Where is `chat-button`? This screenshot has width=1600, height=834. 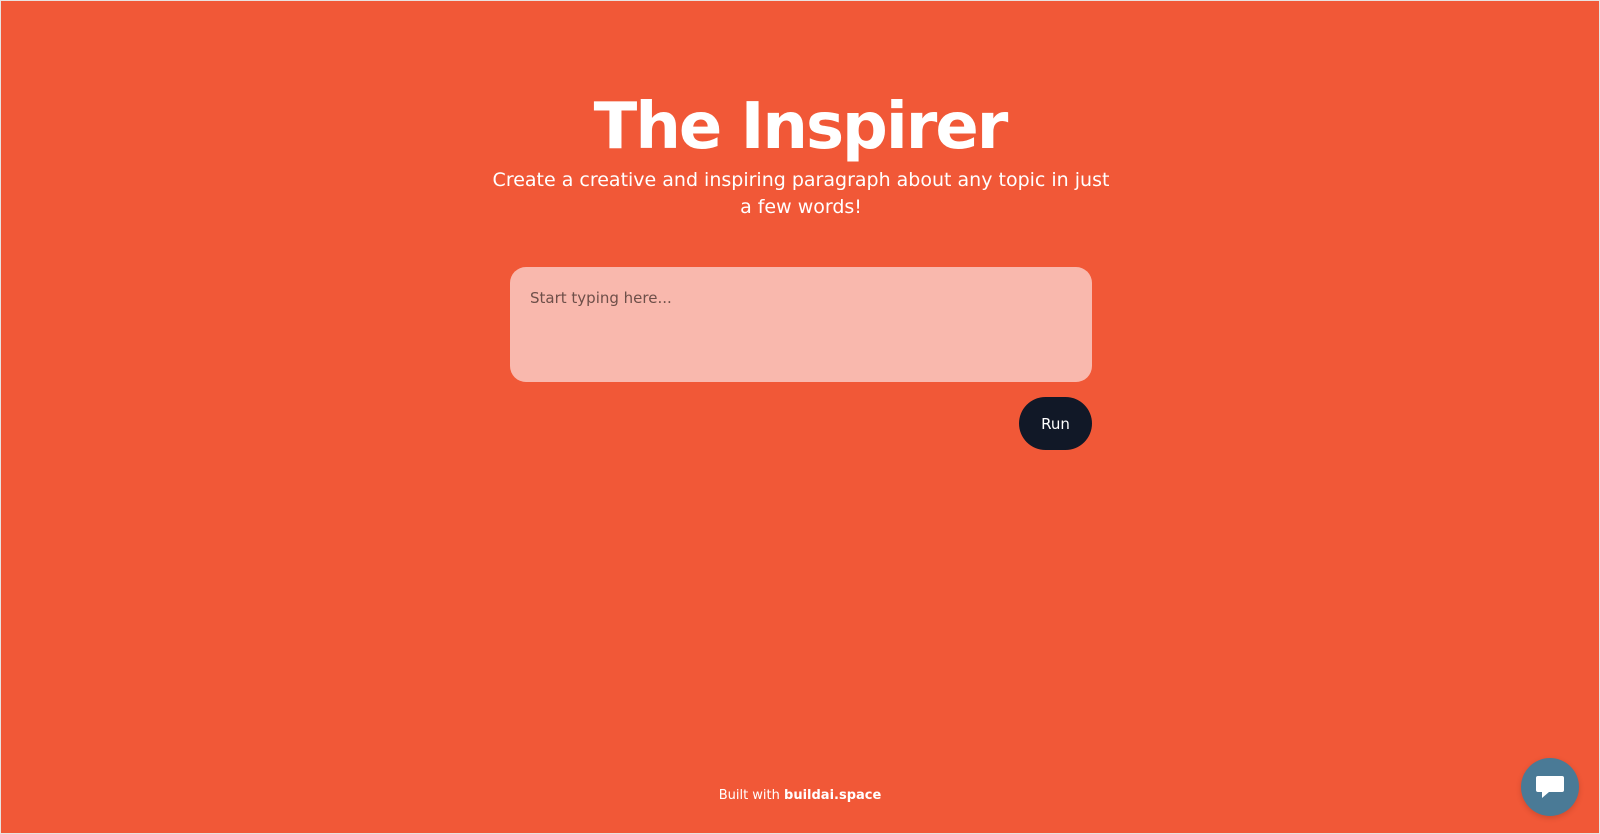 chat-button is located at coordinates (1550, 787).